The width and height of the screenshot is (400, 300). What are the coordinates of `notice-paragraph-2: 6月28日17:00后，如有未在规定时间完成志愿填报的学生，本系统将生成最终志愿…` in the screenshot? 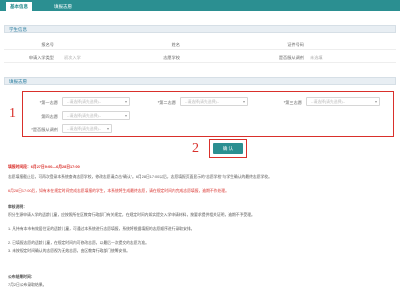 It's located at (118, 191).